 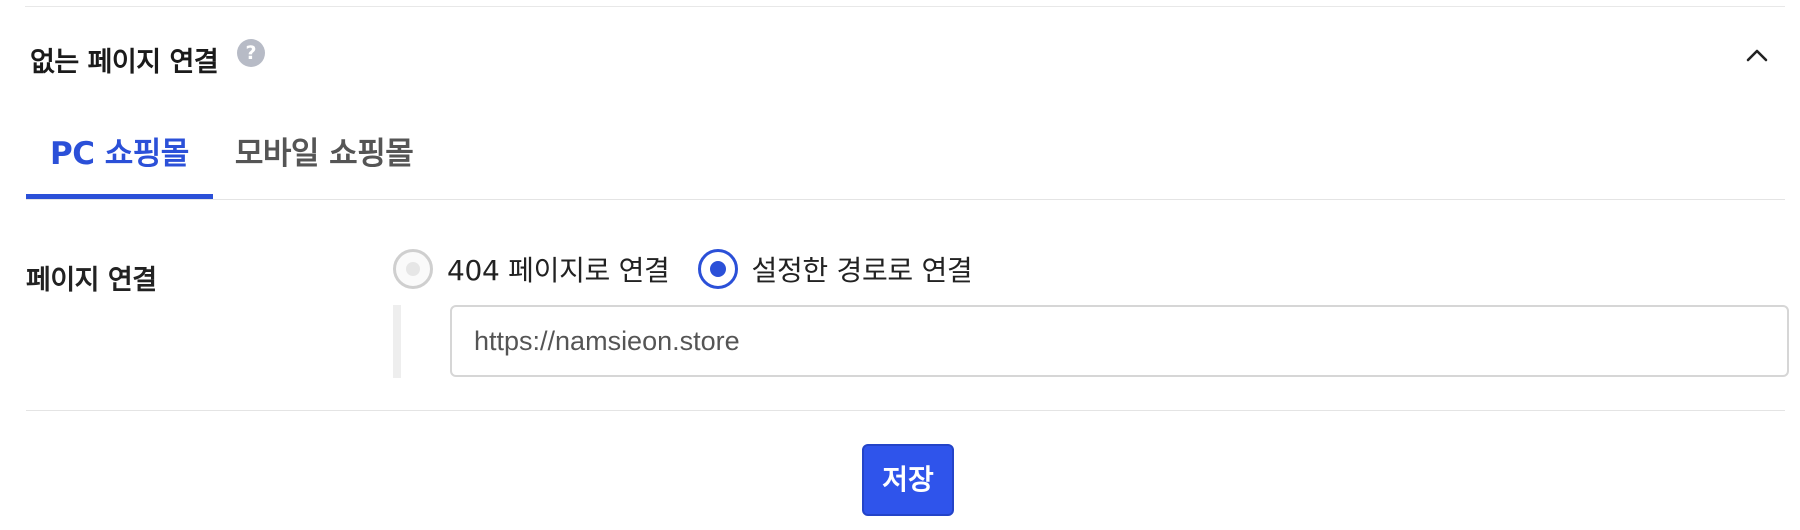 What do you see at coordinates (905, 6) in the screenshot?
I see `top-divider` at bounding box center [905, 6].